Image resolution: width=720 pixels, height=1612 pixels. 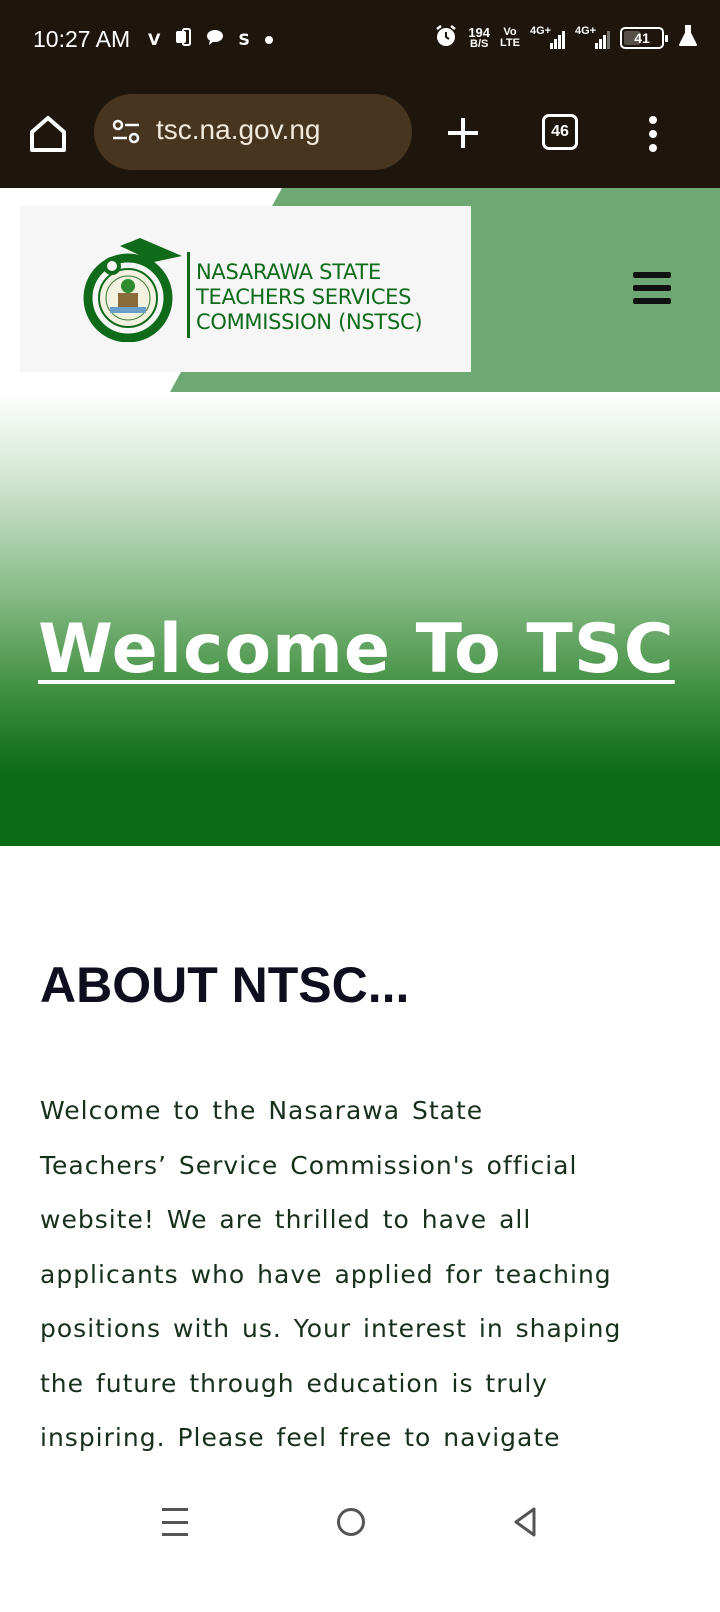 I want to click on network-speed-unit: B/S, so click(x=479, y=44).